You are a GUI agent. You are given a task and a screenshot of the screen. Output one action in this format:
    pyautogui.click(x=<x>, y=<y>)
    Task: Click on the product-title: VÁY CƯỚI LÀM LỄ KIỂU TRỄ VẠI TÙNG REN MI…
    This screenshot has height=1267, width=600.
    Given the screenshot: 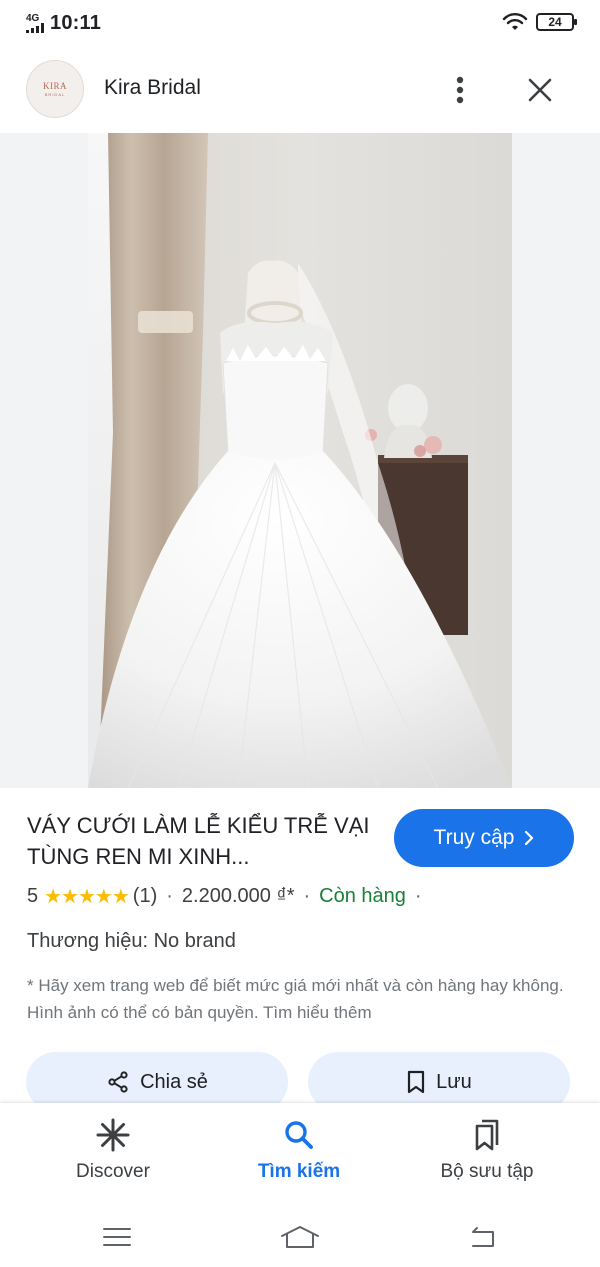 What is the action you would take?
    pyautogui.click(x=202, y=841)
    